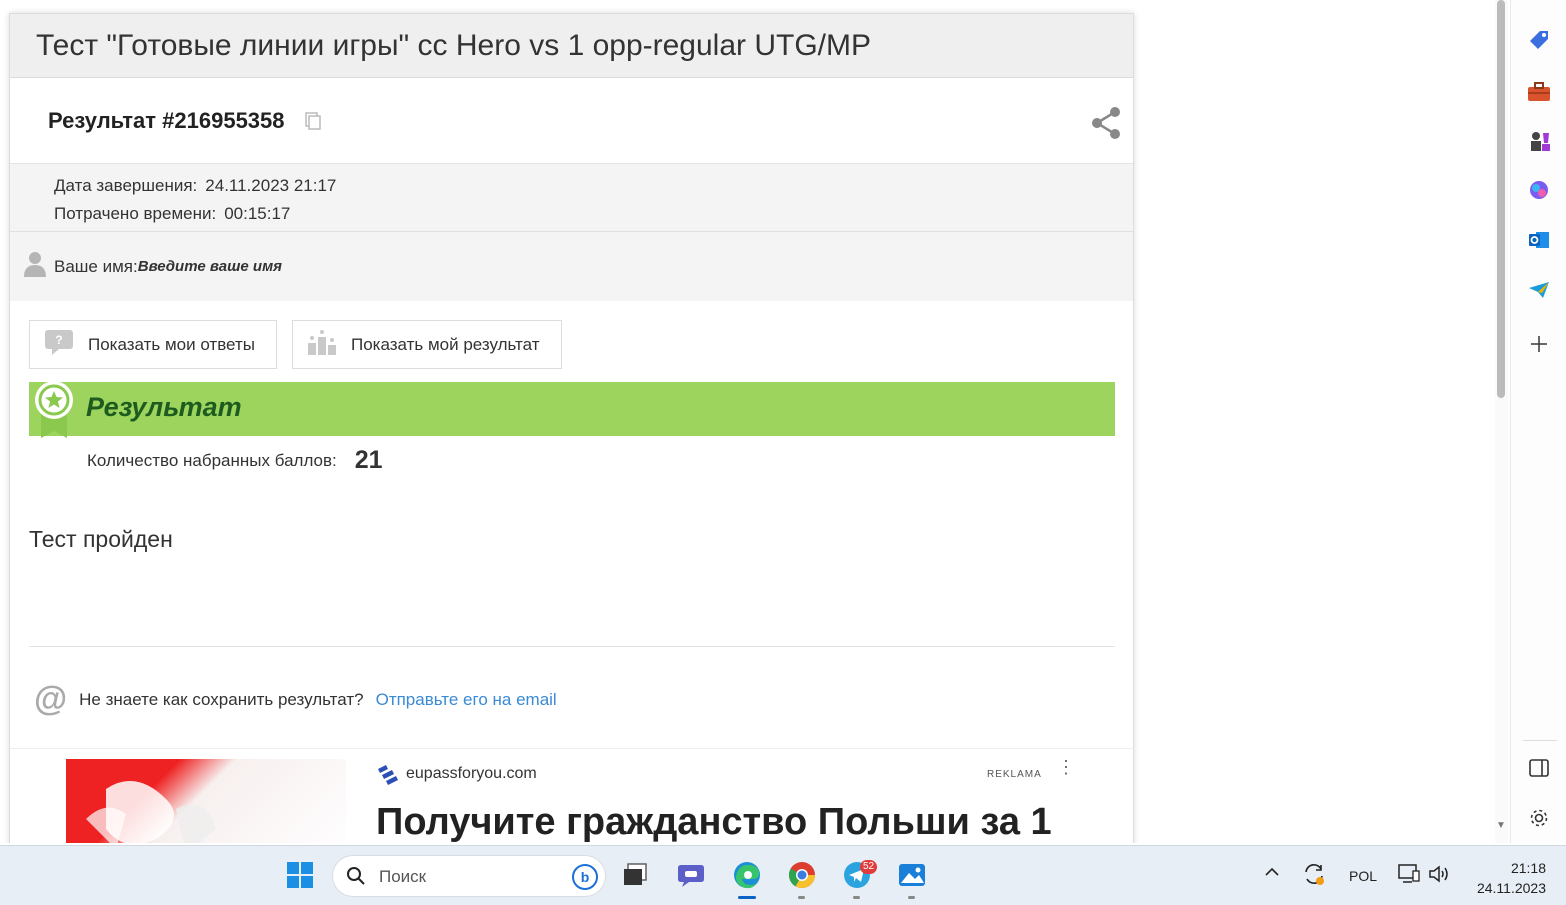  I want to click on photos-icon, so click(912, 875).